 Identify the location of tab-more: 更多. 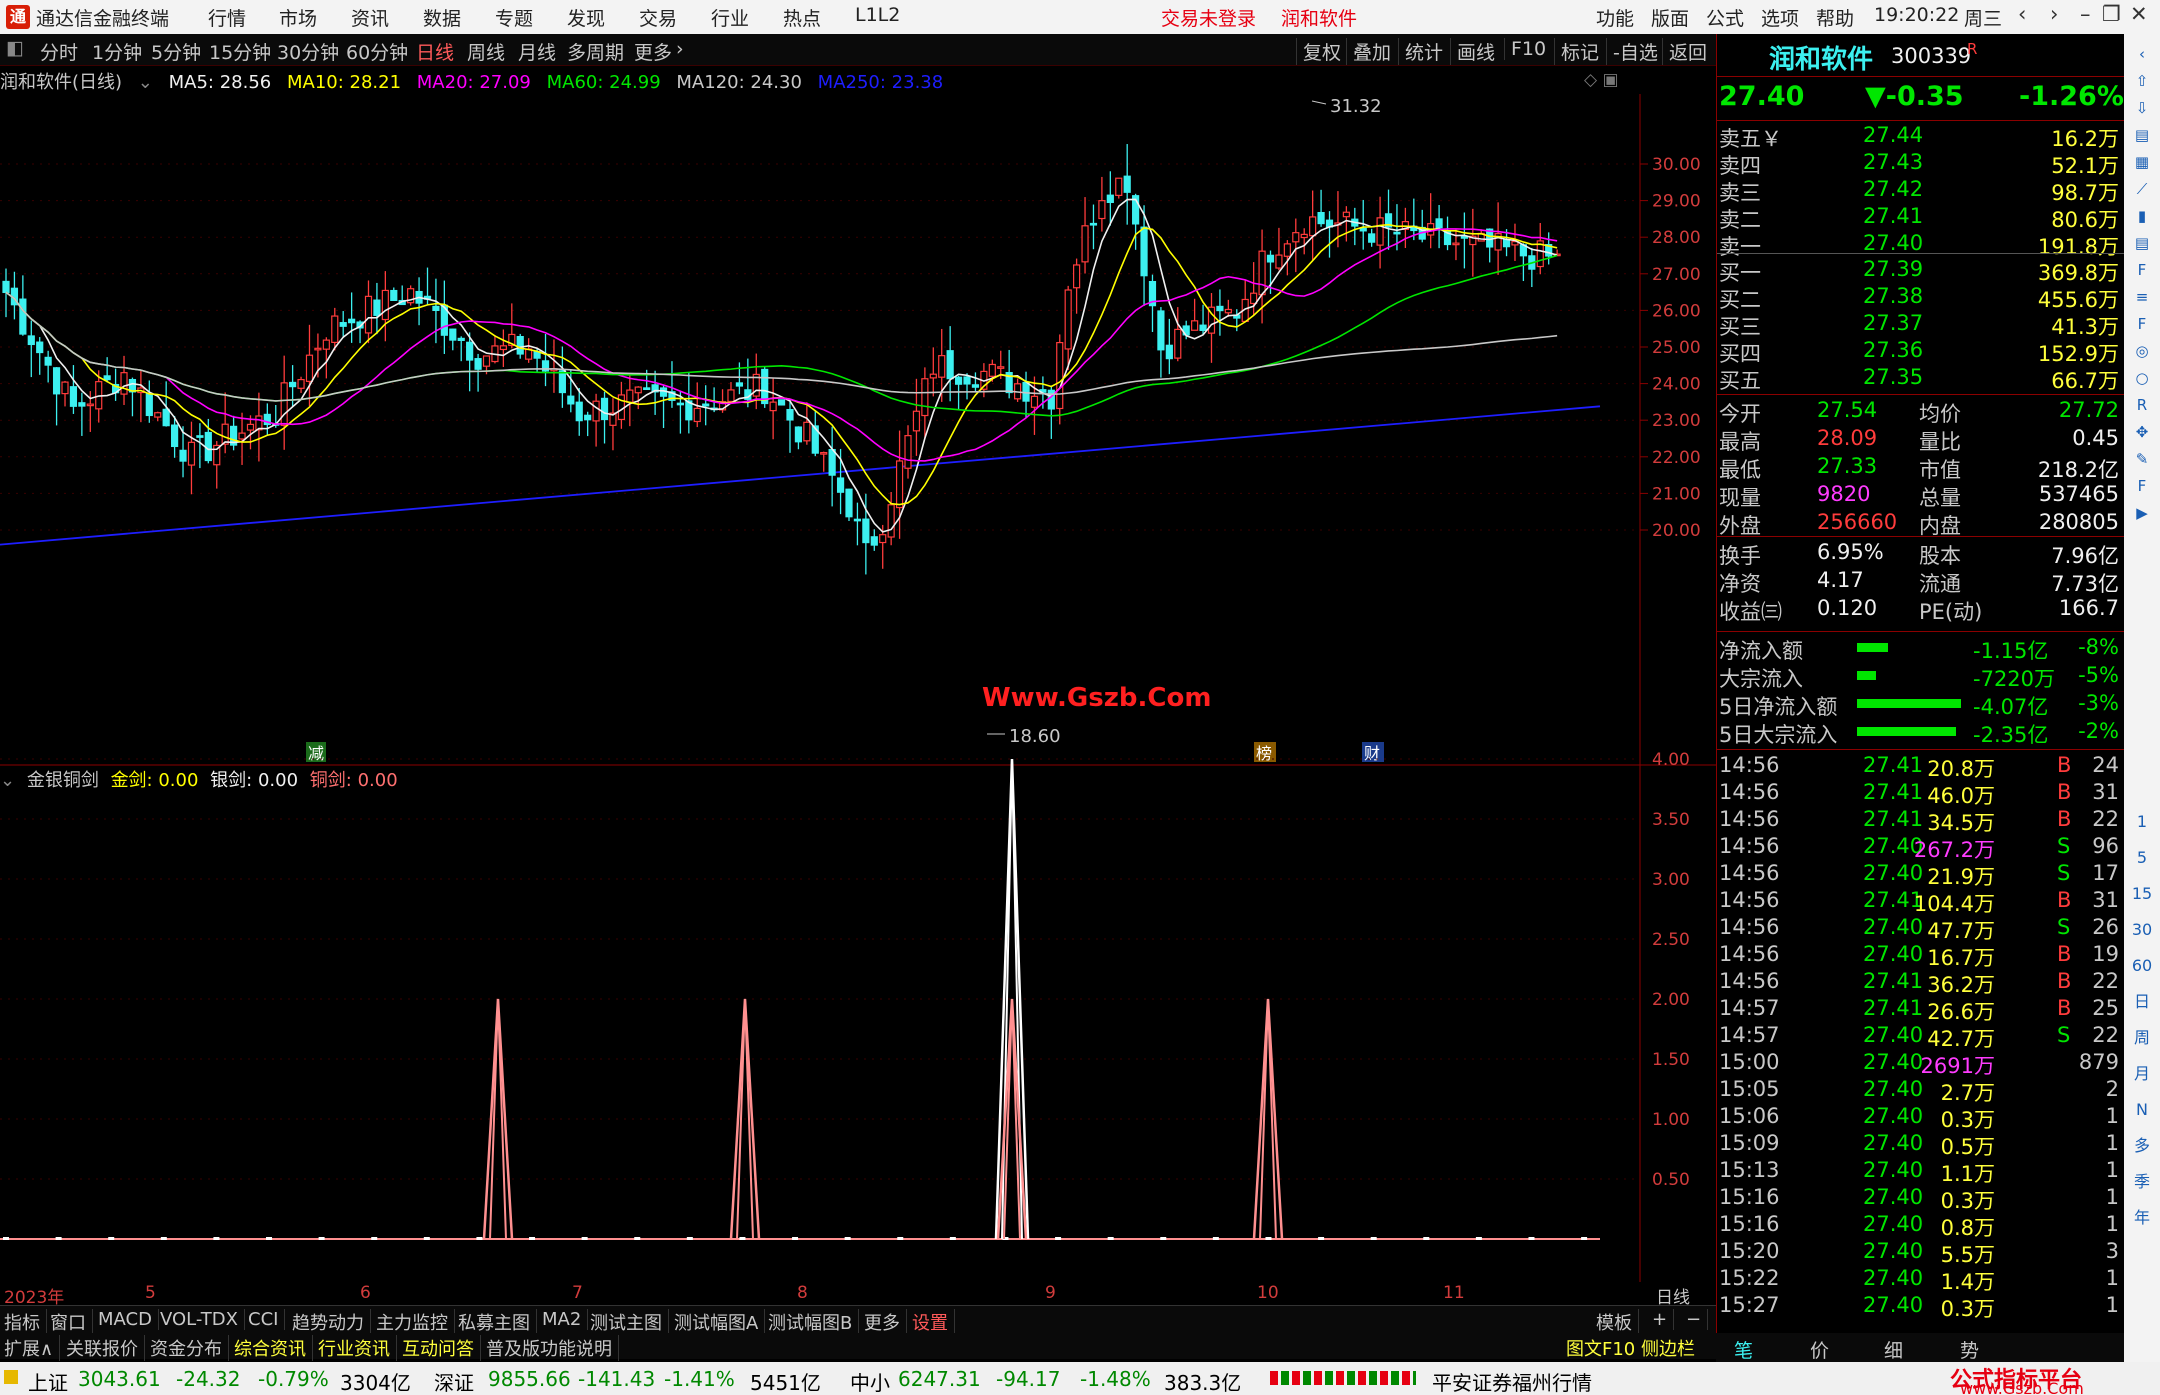
(653, 51).